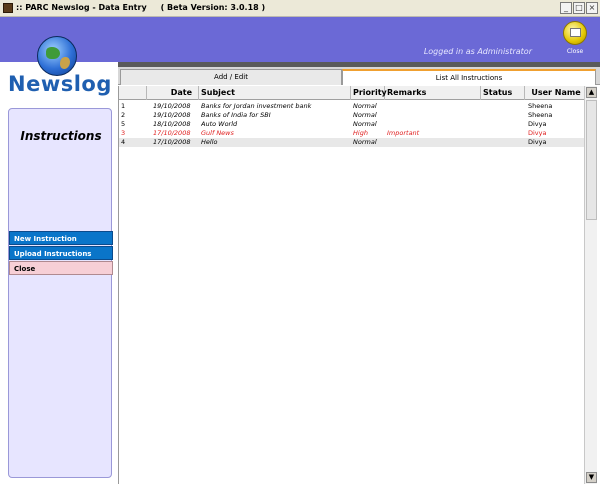 Image resolution: width=600 pixels, height=486 pixels. What do you see at coordinates (173, 93) in the screenshot?
I see `column-header-date: Date` at bounding box center [173, 93].